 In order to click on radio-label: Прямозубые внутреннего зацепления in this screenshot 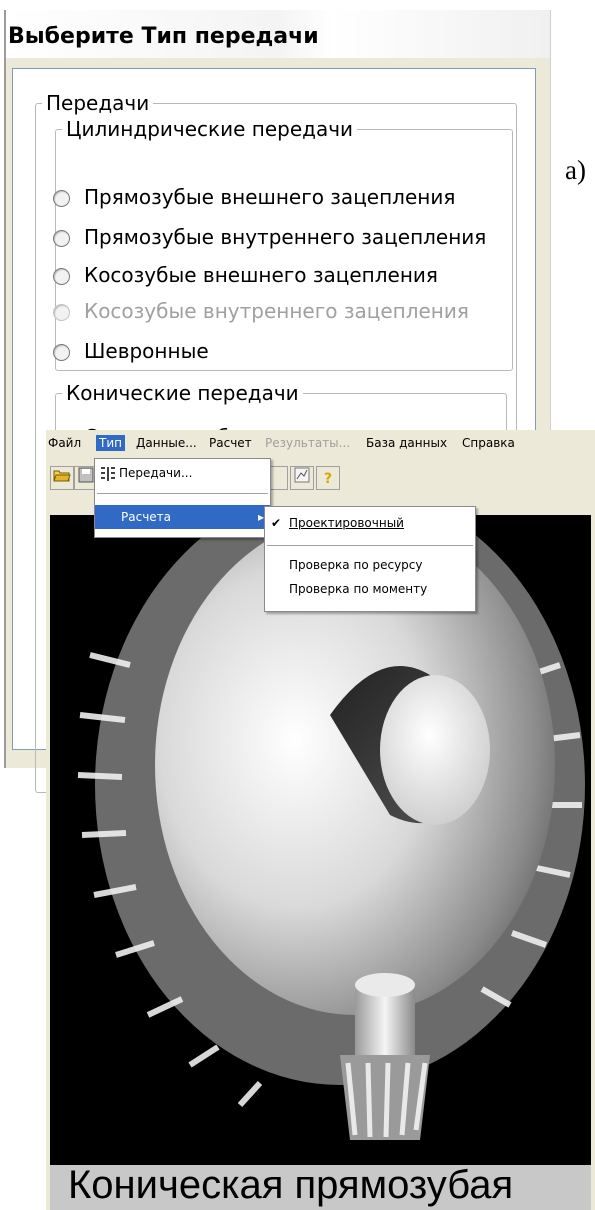, I will do `click(285, 237)`.